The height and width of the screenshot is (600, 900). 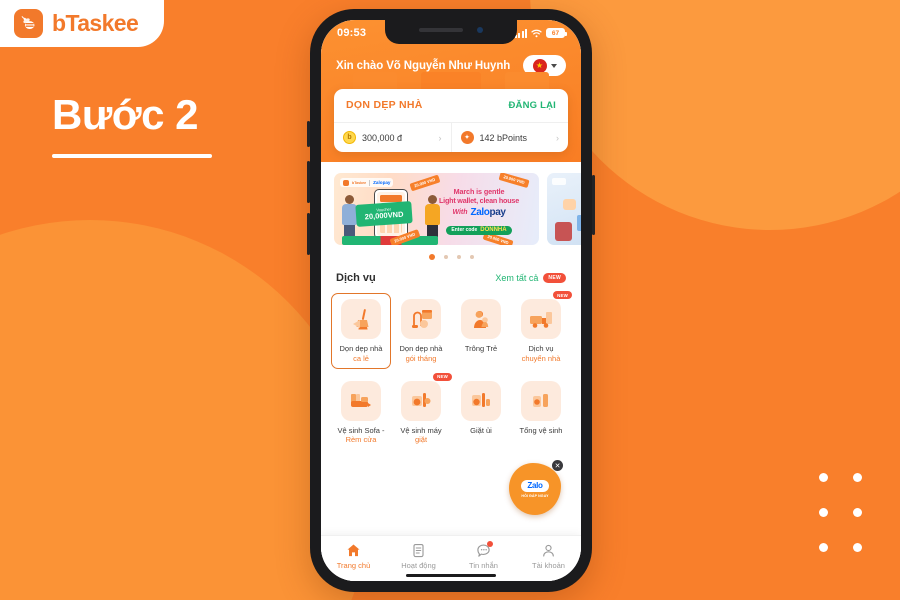 I want to click on service-item-don-dep-nha-ca-le: Dọn dẹp nhà ca lẻ, so click(x=361, y=331).